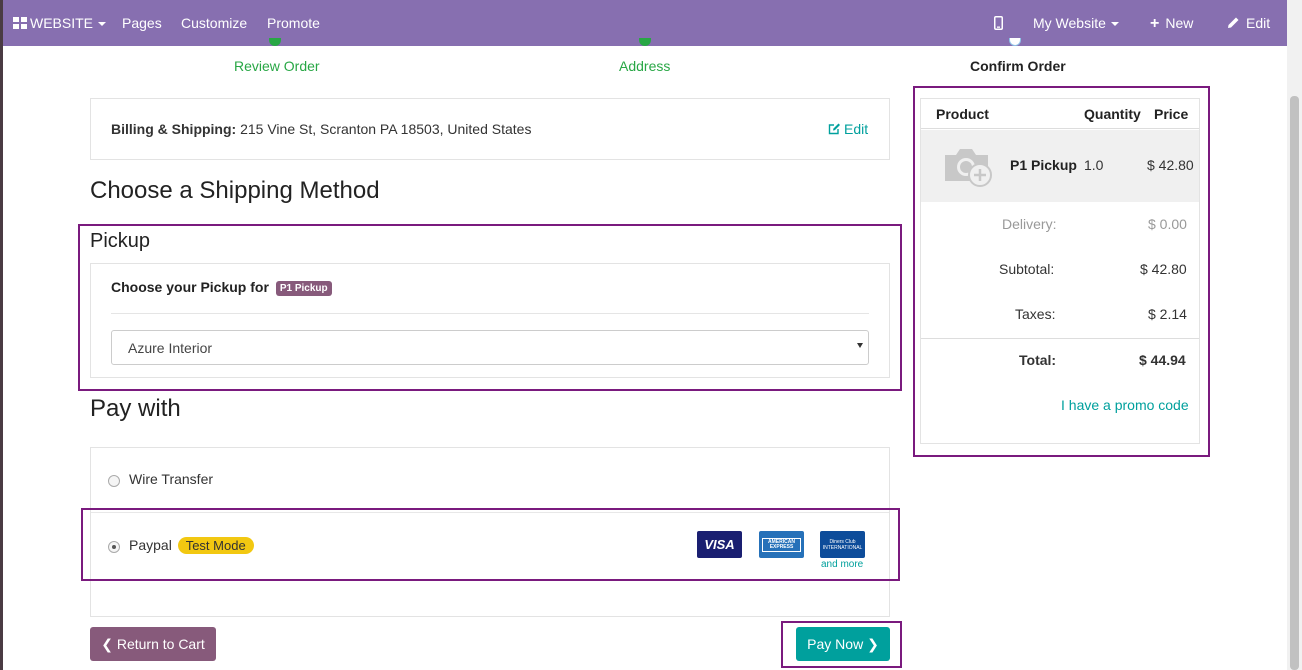 This screenshot has width=1302, height=670. I want to click on step-address: Address, so click(644, 66).